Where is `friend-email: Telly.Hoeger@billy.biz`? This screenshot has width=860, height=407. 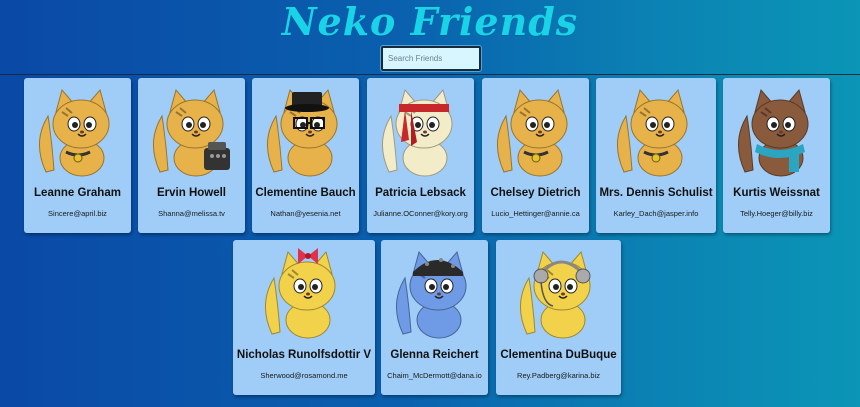
friend-email: Telly.Hoeger@billy.biz is located at coordinates (776, 213).